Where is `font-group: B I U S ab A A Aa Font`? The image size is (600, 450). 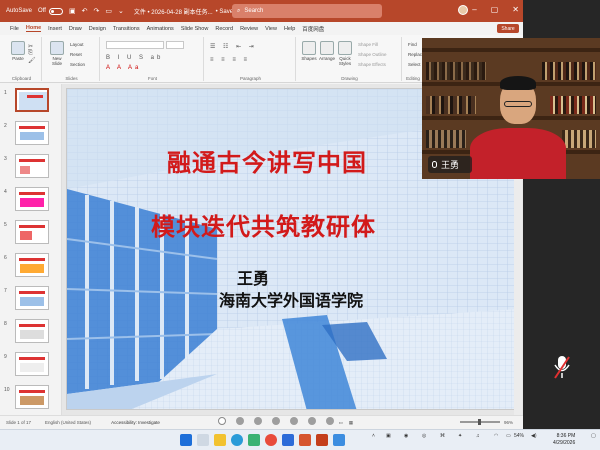 font-group: B I U S ab A A Aa Font is located at coordinates (153, 59).